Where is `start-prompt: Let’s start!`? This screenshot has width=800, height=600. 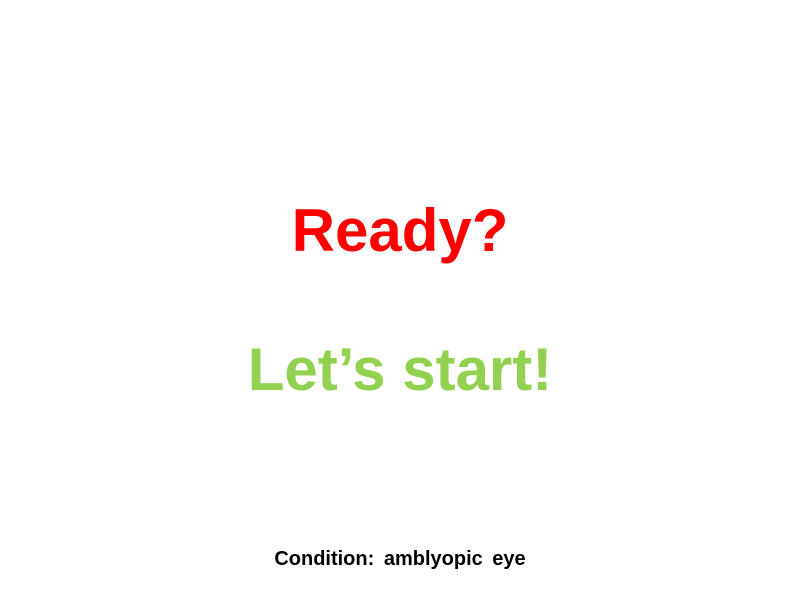 start-prompt: Let’s start! is located at coordinates (400, 369).